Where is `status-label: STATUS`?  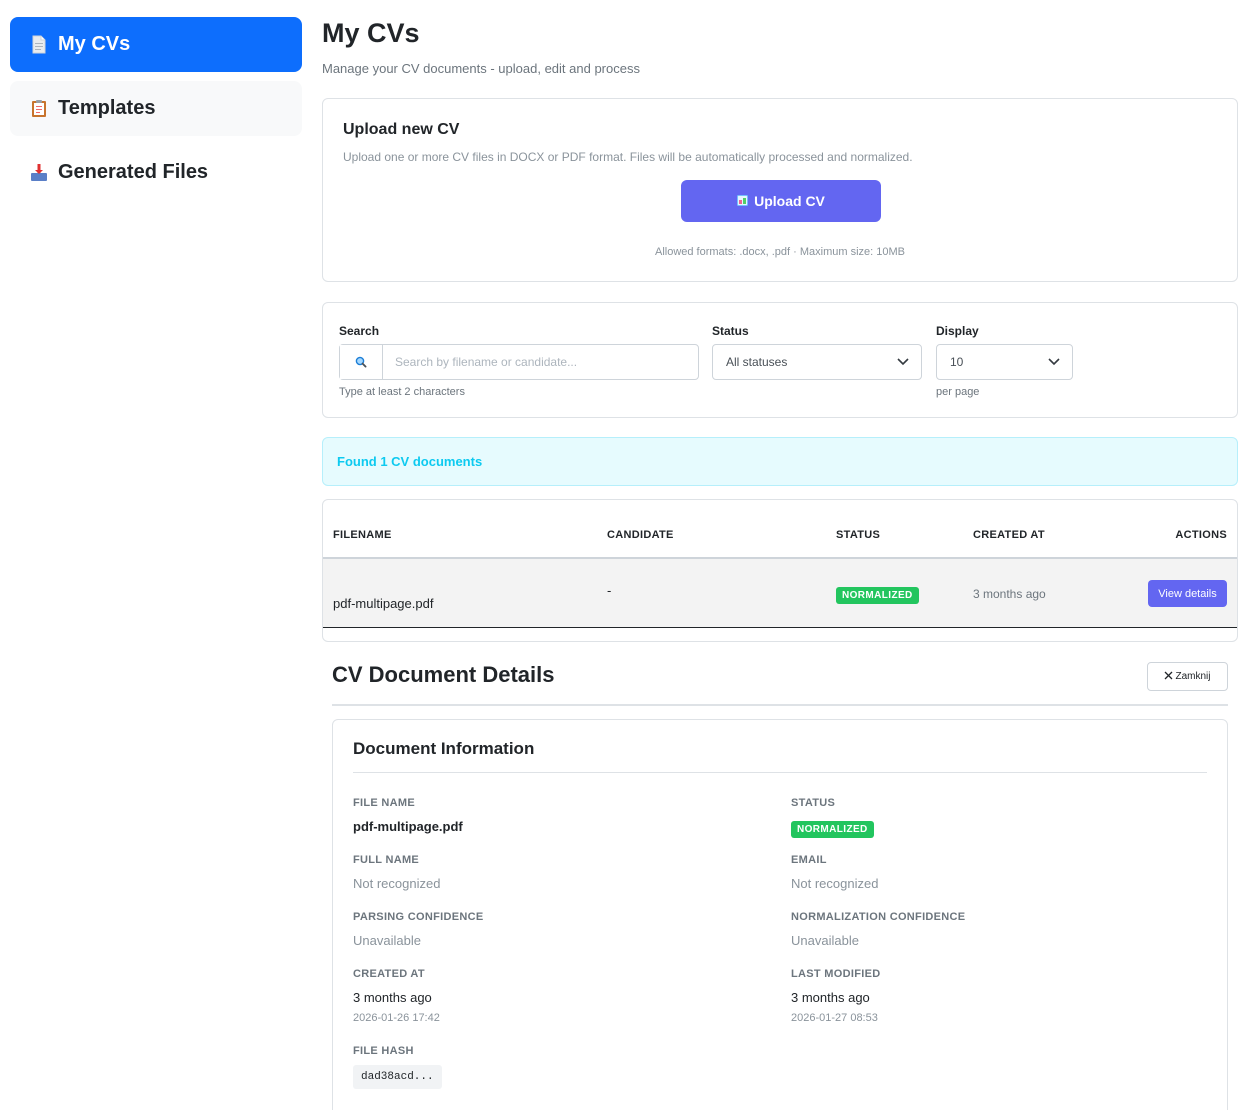
status-label: STATUS is located at coordinates (813, 803).